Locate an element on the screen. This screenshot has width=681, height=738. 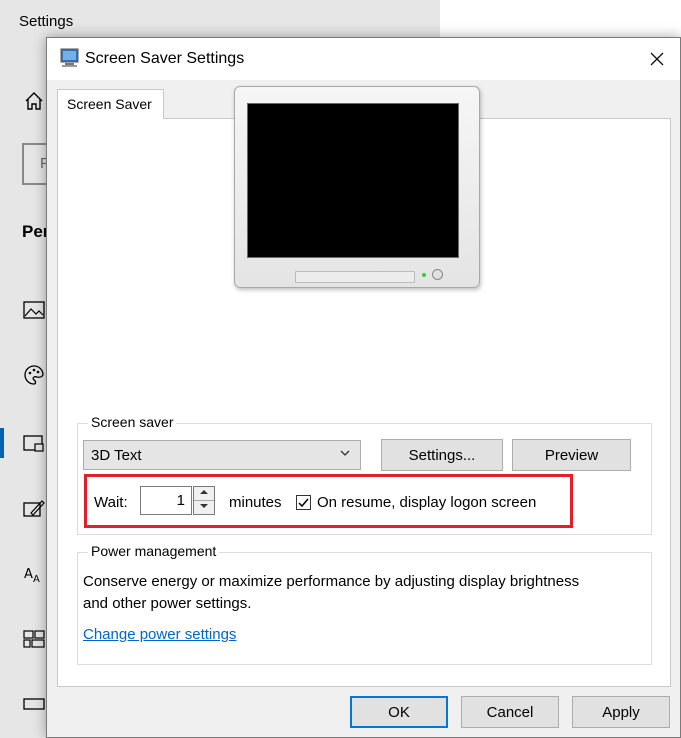
apply-button: Apply is located at coordinates (621, 712).